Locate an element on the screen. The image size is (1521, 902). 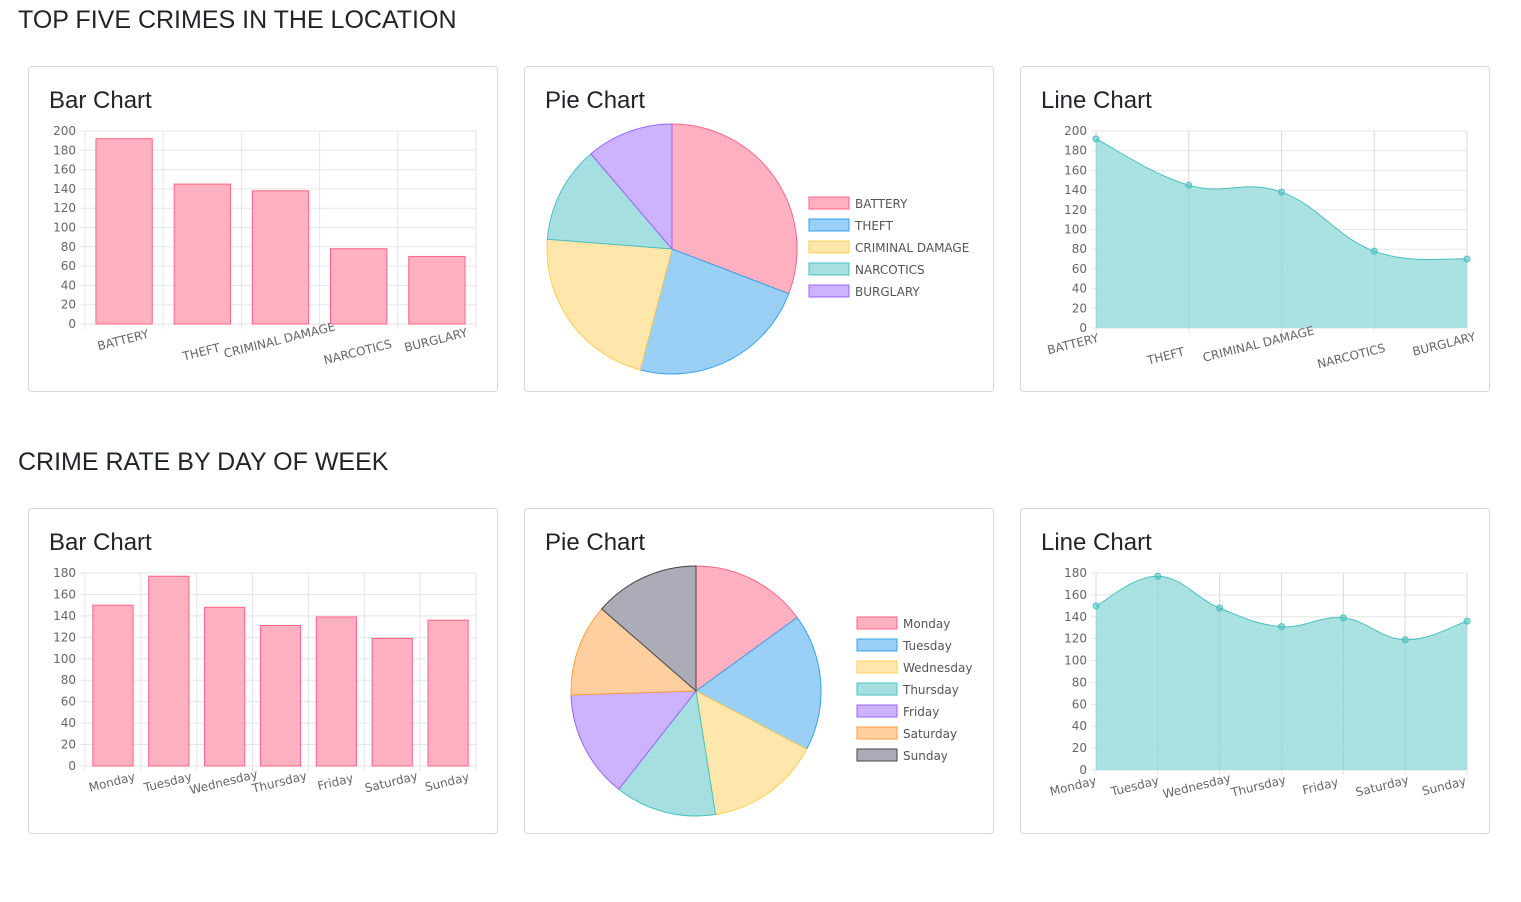
point-wednesday is located at coordinates (1220, 608).